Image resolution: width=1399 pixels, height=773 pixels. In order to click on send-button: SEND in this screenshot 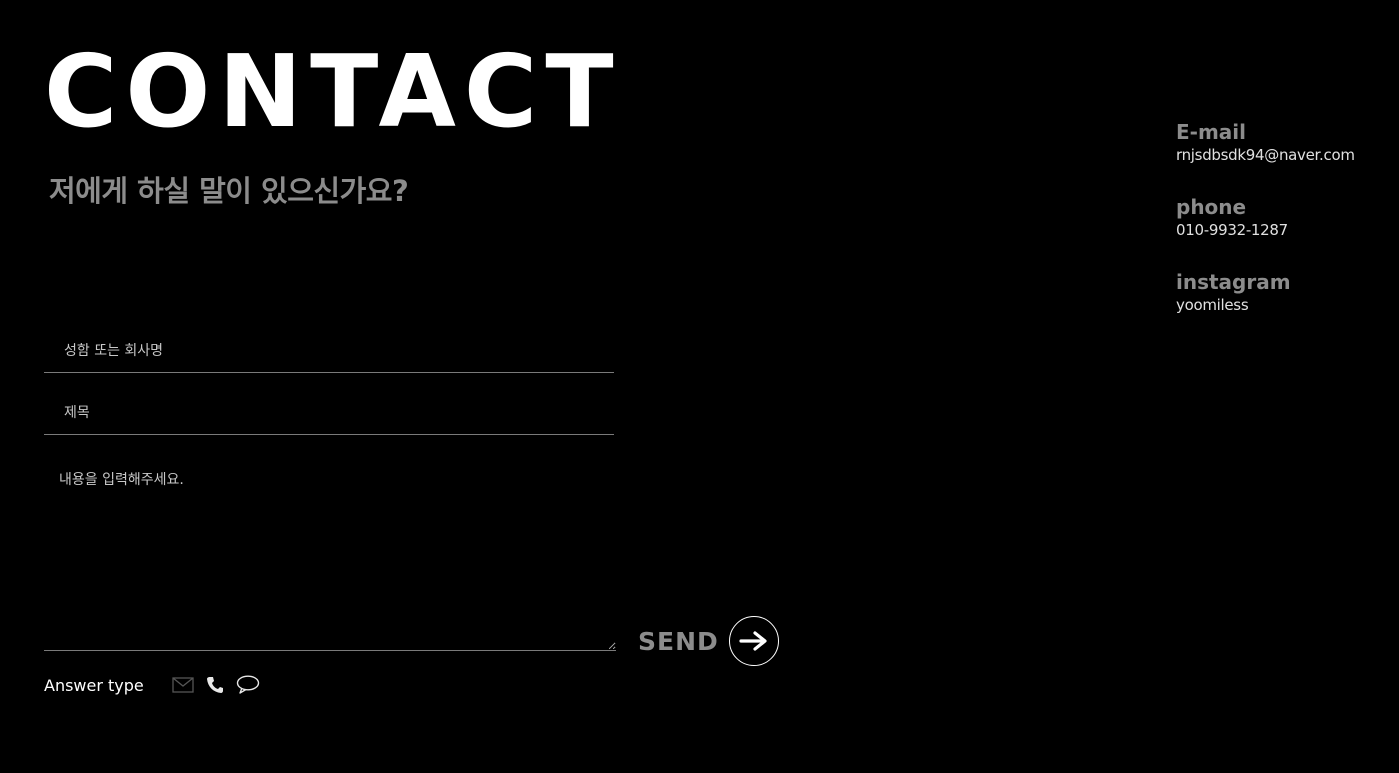, I will do `click(708, 641)`.